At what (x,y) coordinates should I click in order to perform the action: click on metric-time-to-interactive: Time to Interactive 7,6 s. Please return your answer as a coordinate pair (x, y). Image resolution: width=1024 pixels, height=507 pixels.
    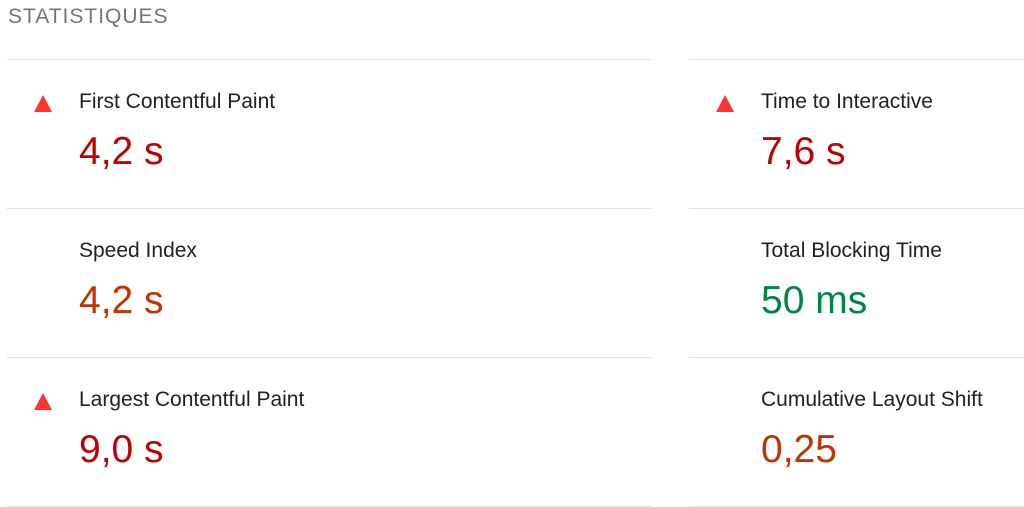
    Looking at the image, I should click on (856, 133).